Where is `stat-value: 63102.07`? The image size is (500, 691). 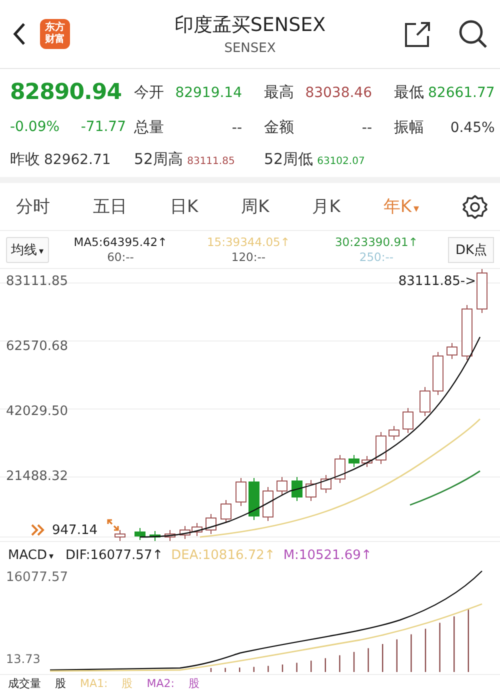
stat-value: 63102.07 is located at coordinates (341, 161).